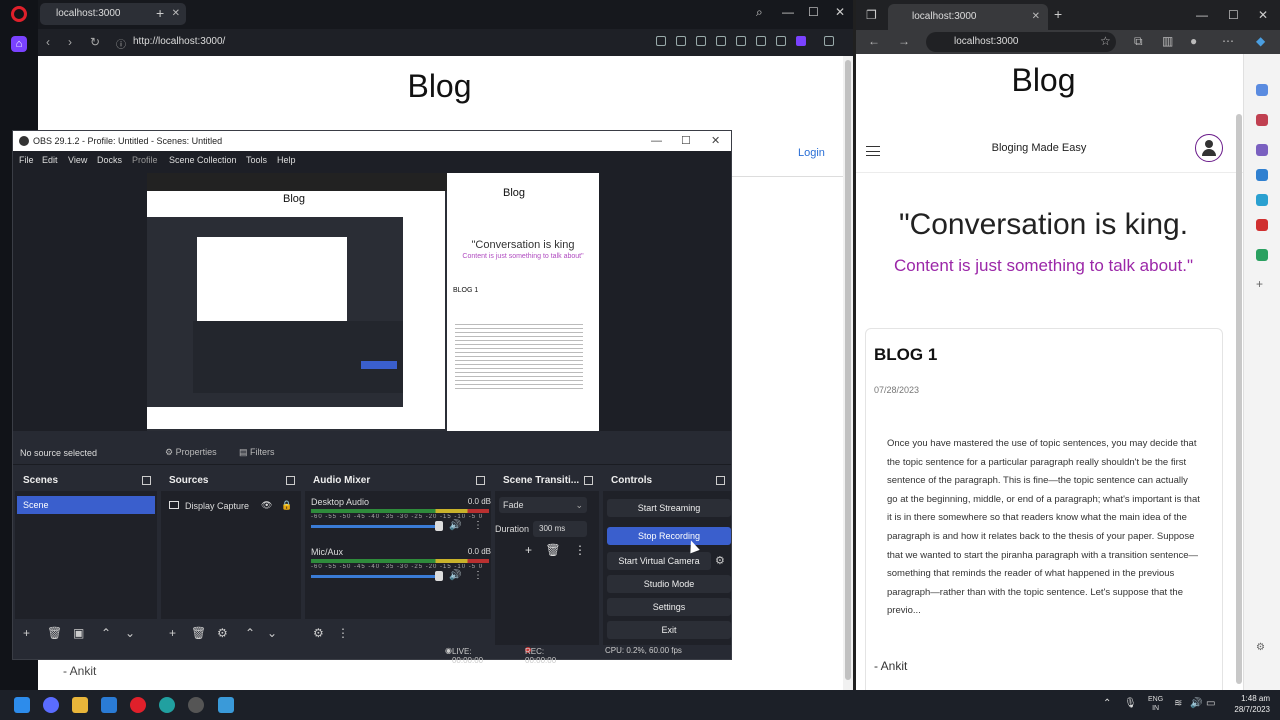 The width and height of the screenshot is (1280, 720). Describe the element at coordinates (256, 160) in the screenshot. I see `menu-tools: Tools` at that location.